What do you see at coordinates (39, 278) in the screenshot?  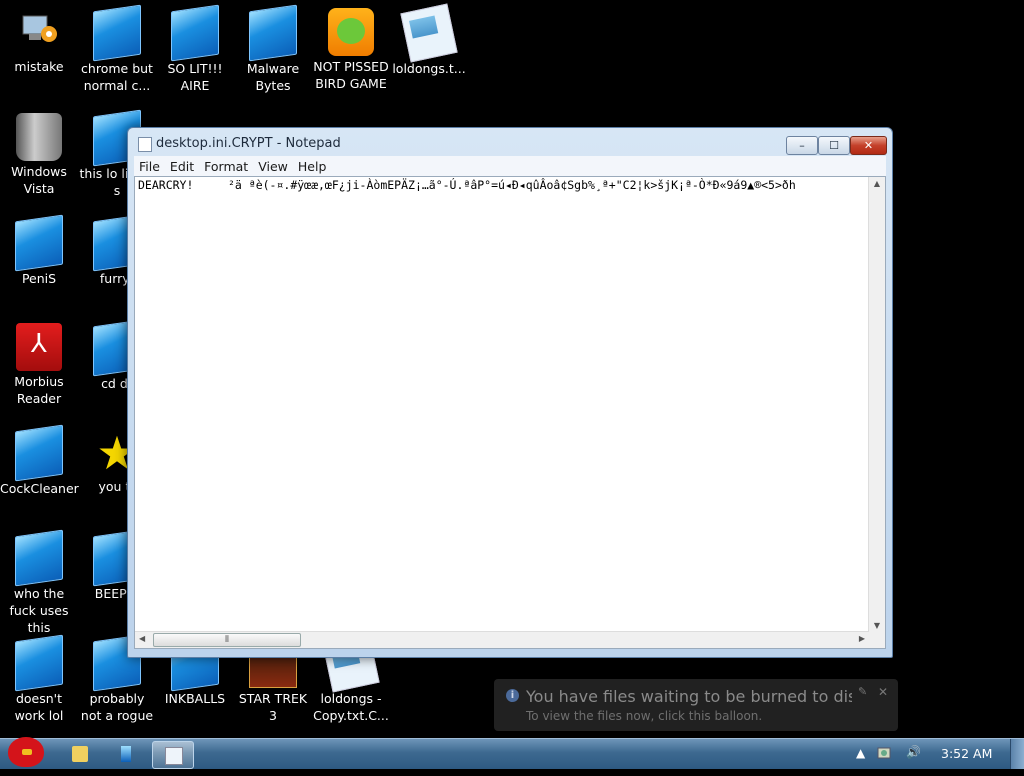 I see `desktop-icon-label: PeniS` at bounding box center [39, 278].